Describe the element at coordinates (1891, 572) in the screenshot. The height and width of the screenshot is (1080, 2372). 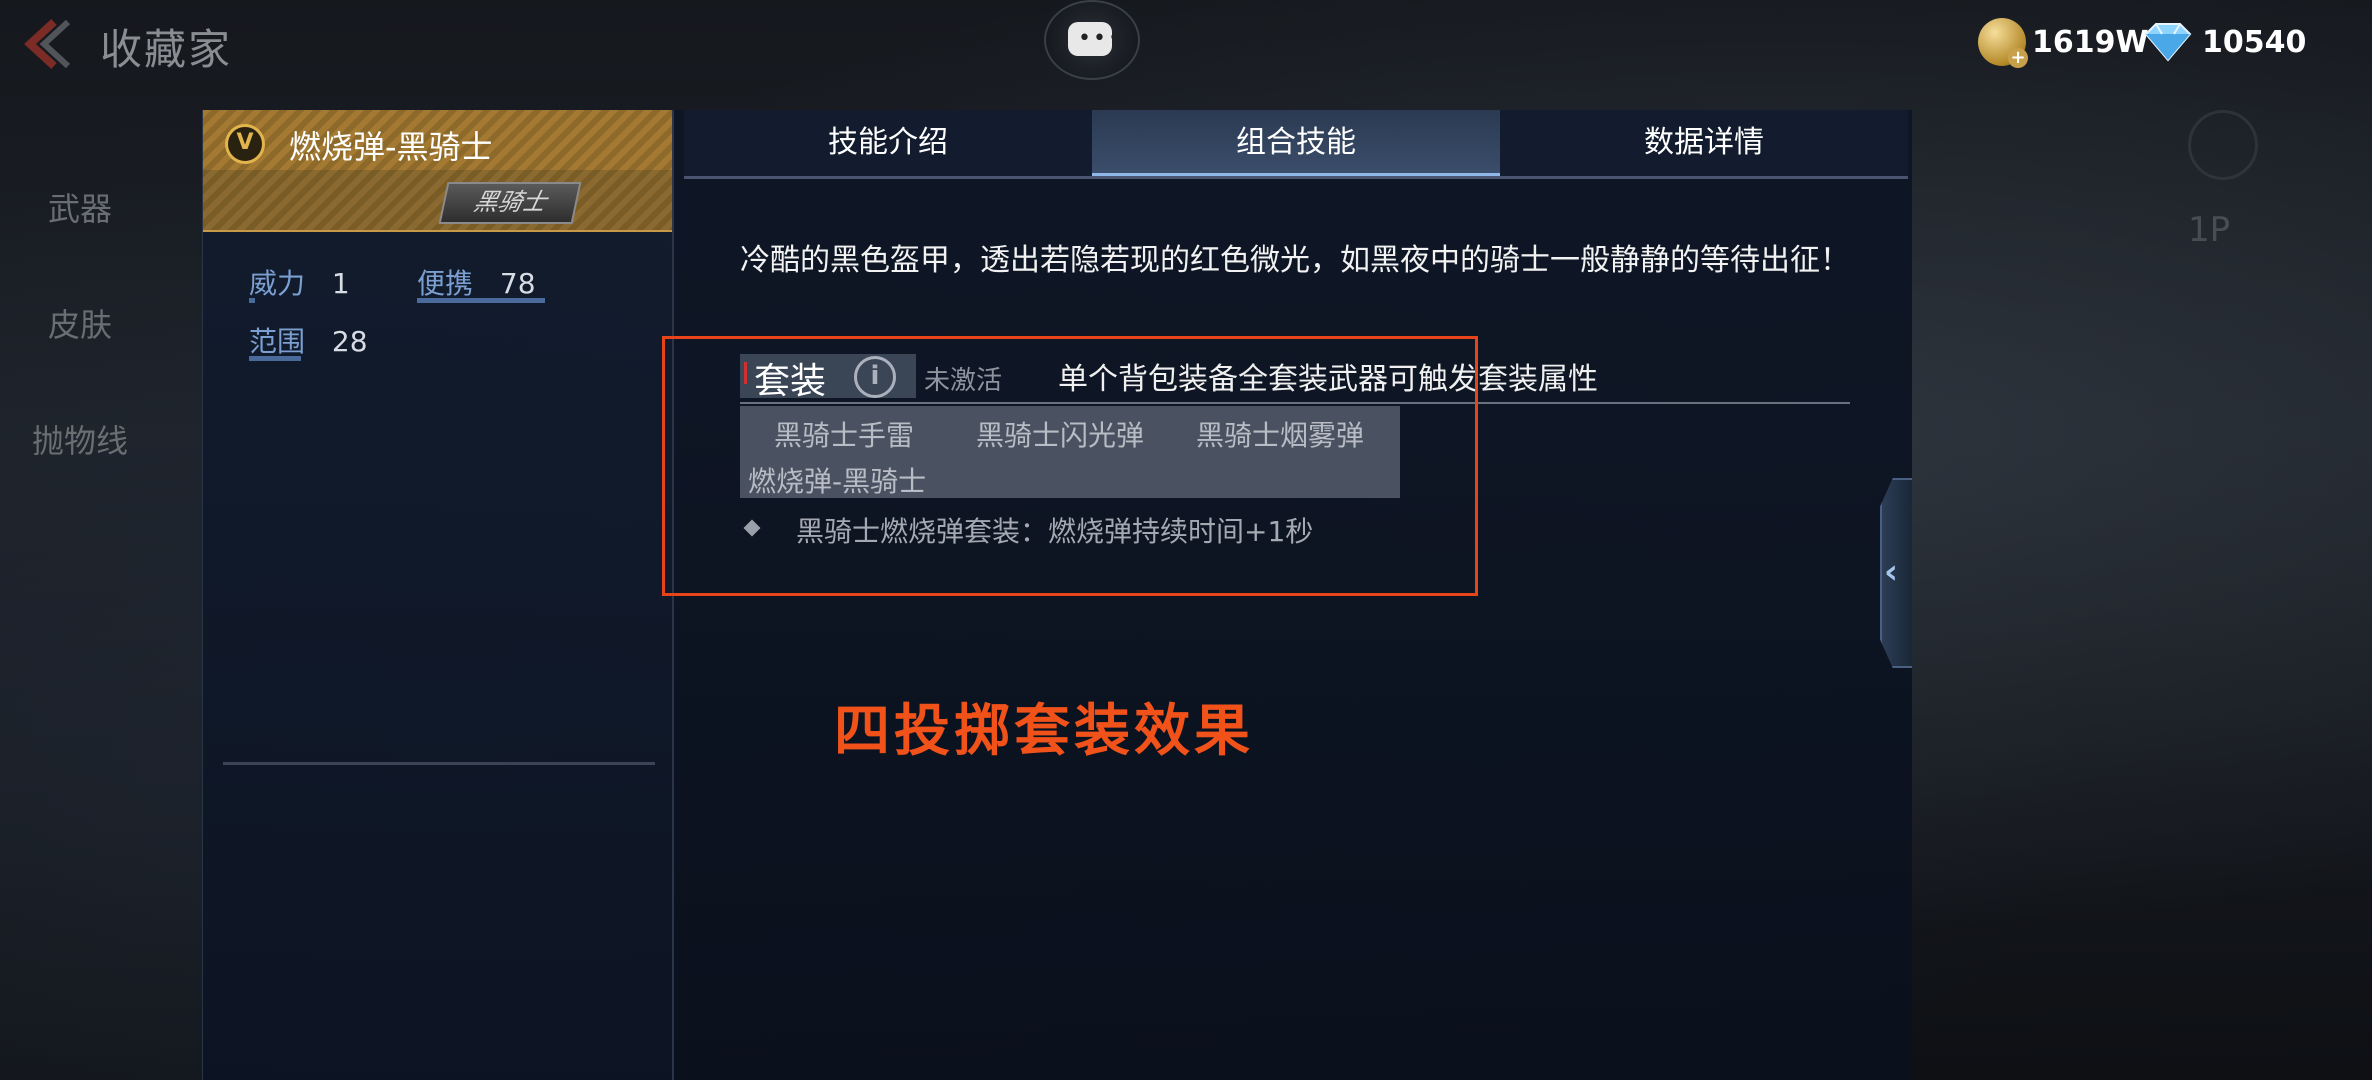
I see `chevron-left-icon: ‹` at that location.